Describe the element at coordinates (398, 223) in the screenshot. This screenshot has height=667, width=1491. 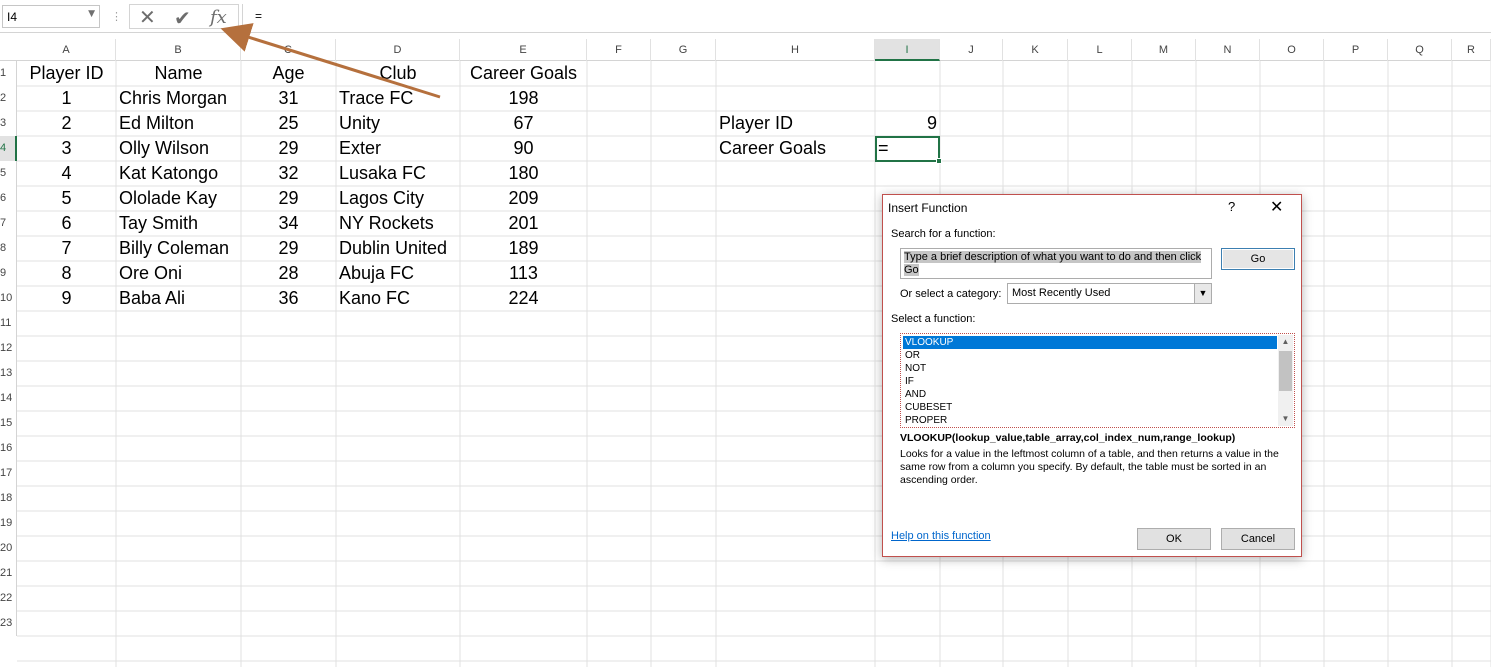
I see `table-cell: NY Rockets` at that location.